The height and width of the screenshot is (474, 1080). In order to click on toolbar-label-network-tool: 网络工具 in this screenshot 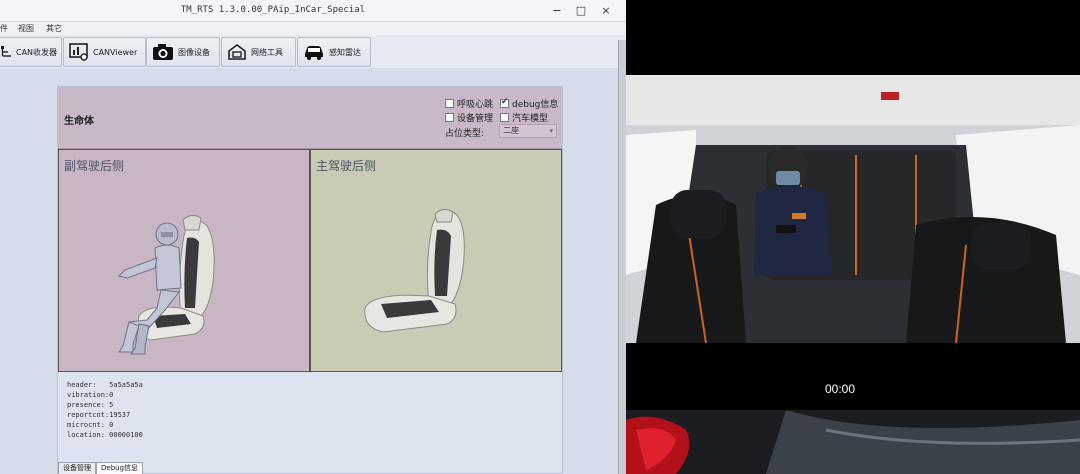, I will do `click(267, 52)`.